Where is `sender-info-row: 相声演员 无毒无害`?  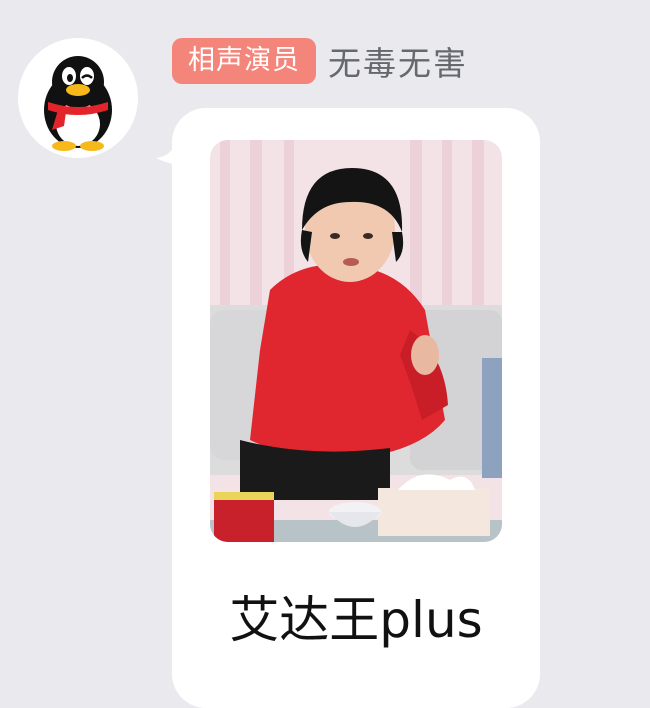 sender-info-row: 相声演员 无毒无害 is located at coordinates (320, 61).